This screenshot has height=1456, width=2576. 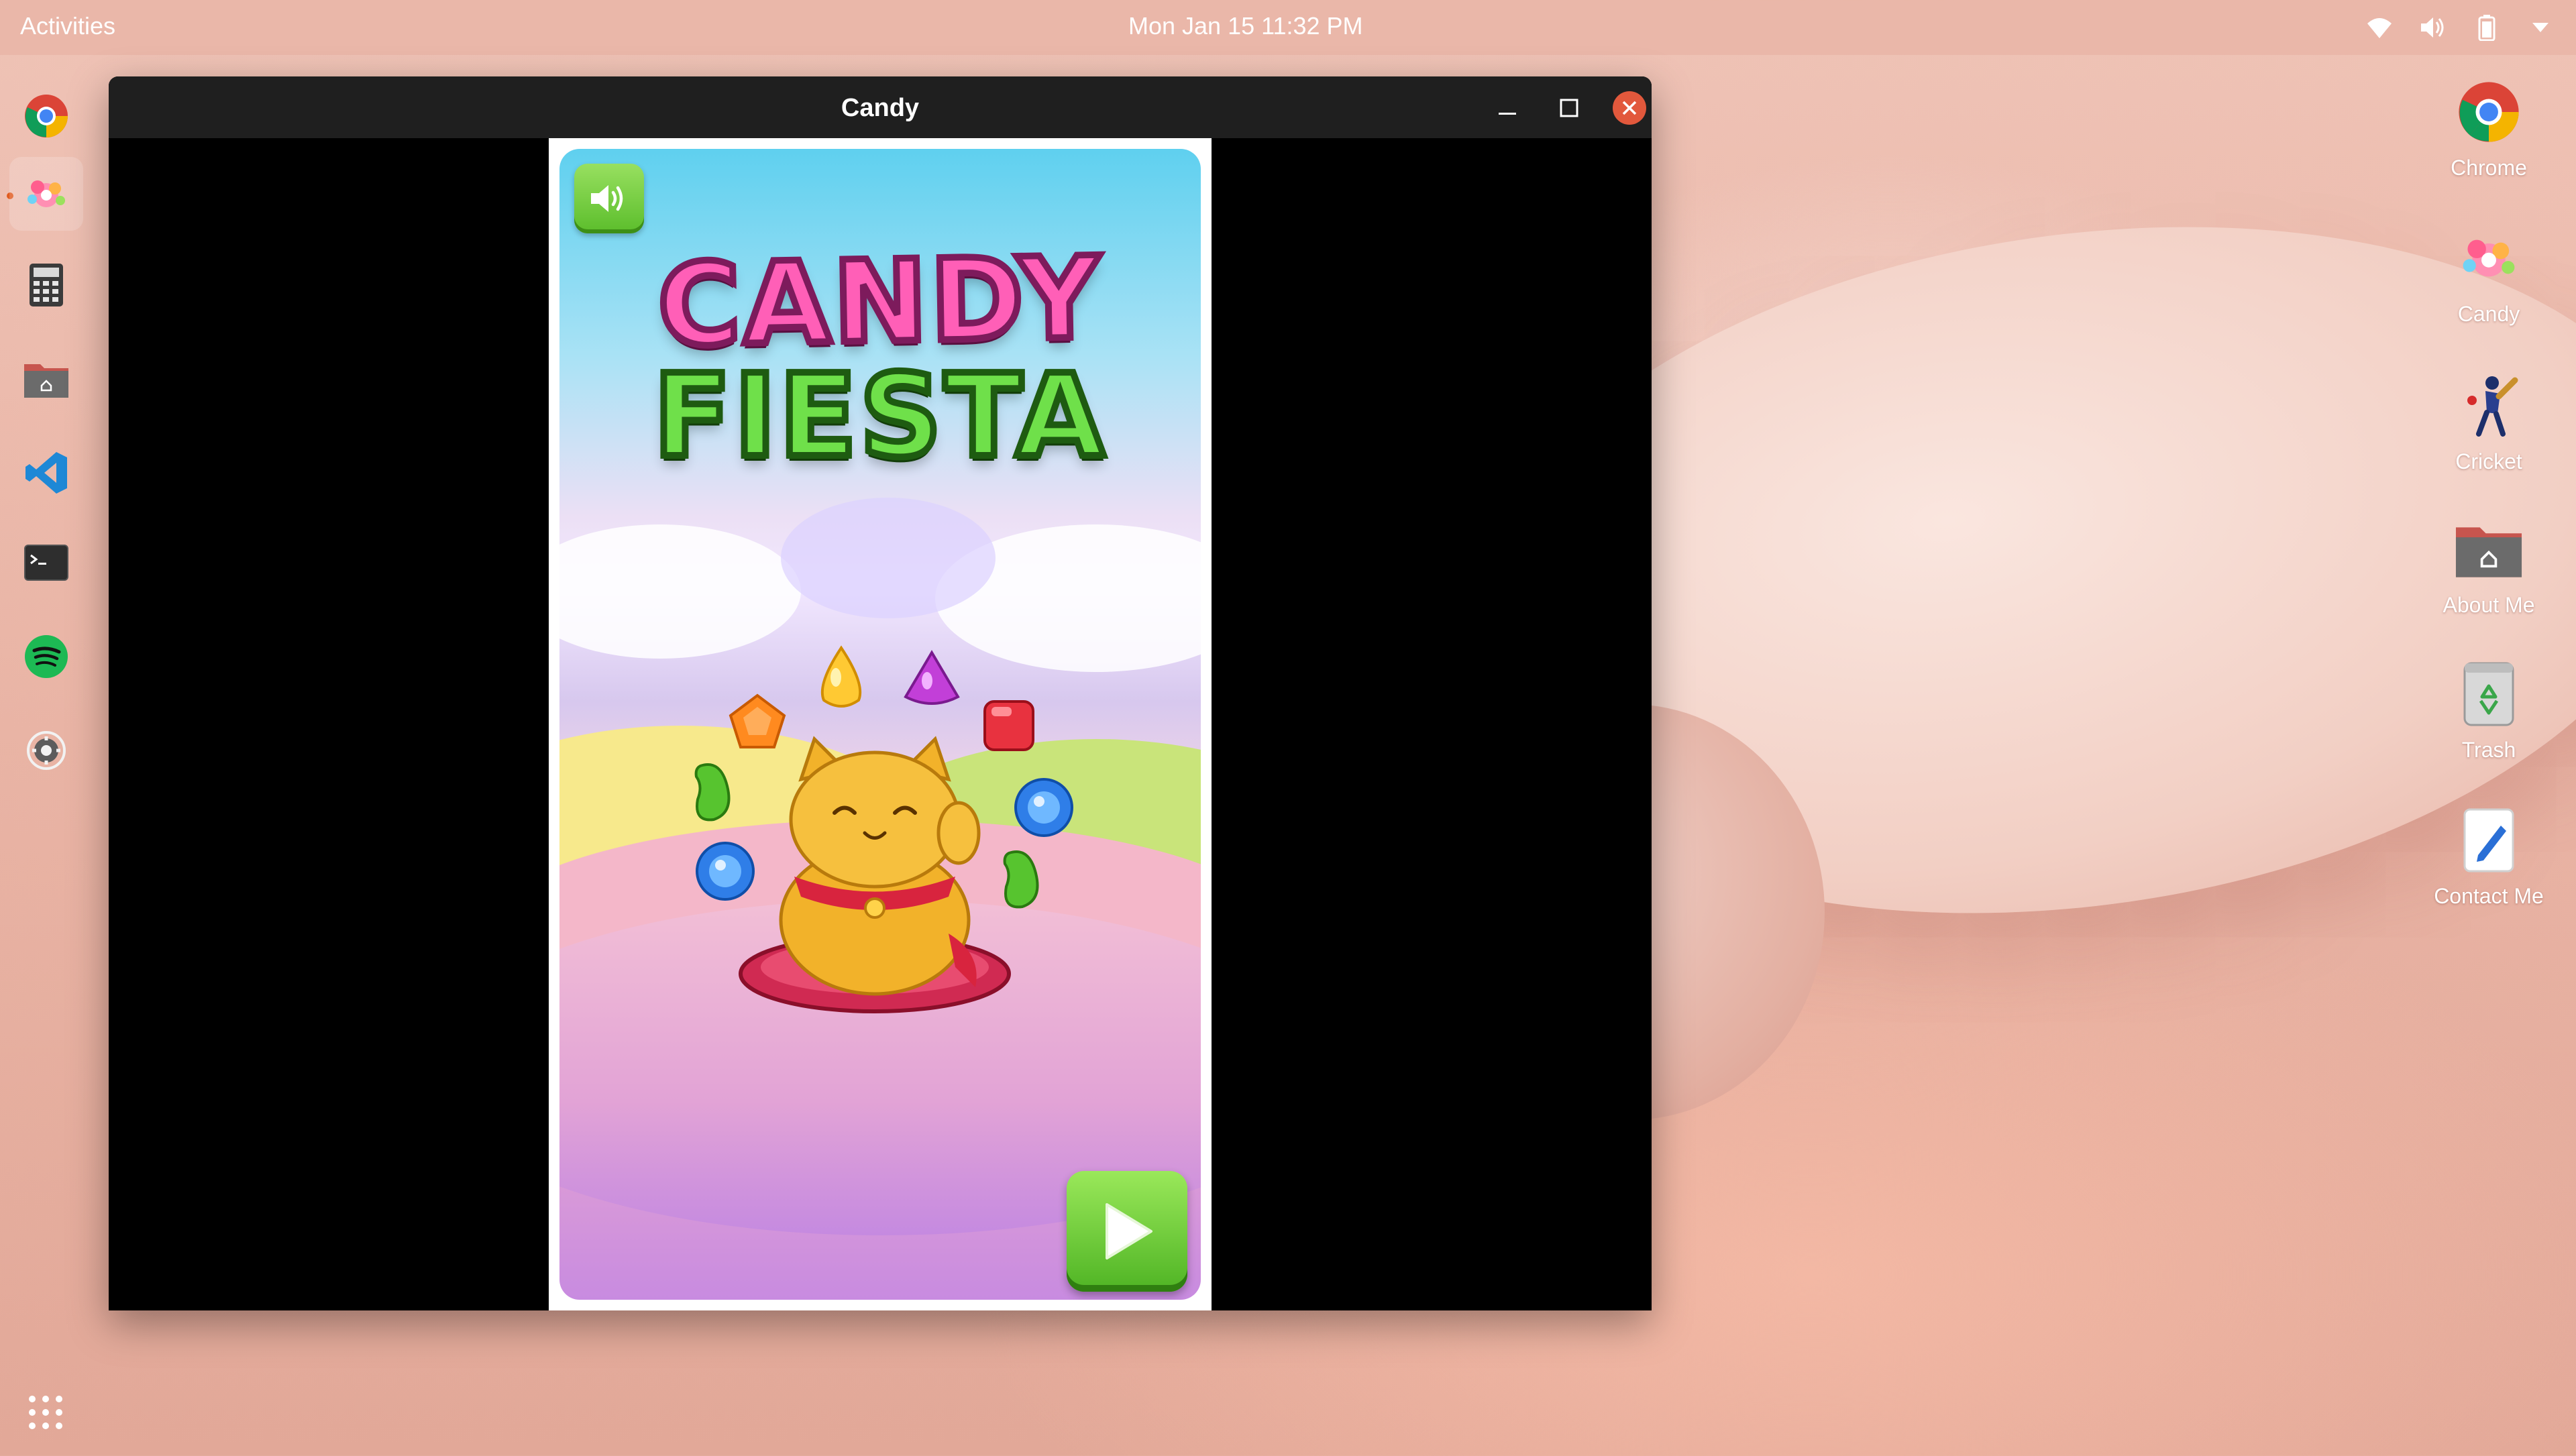 I want to click on battery-icon, so click(x=2486, y=27).